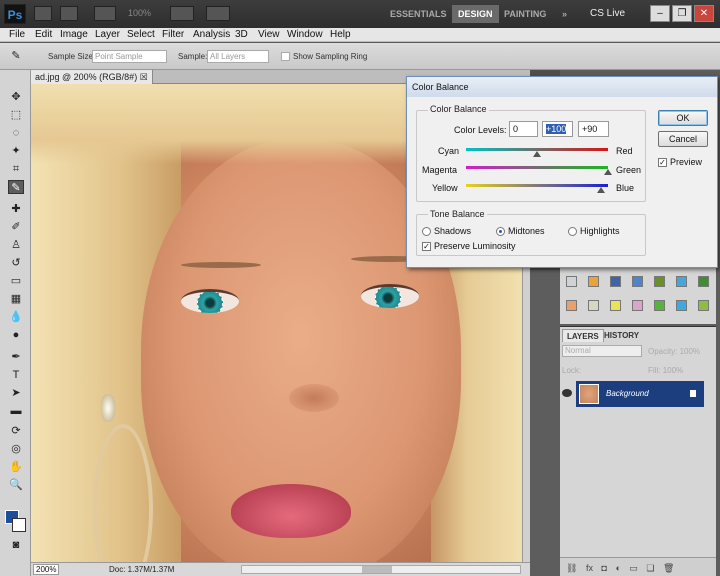 This screenshot has width=720, height=576. What do you see at coordinates (16, 431) in the screenshot?
I see `3d-rotate-tool-icon: ⟳` at bounding box center [16, 431].